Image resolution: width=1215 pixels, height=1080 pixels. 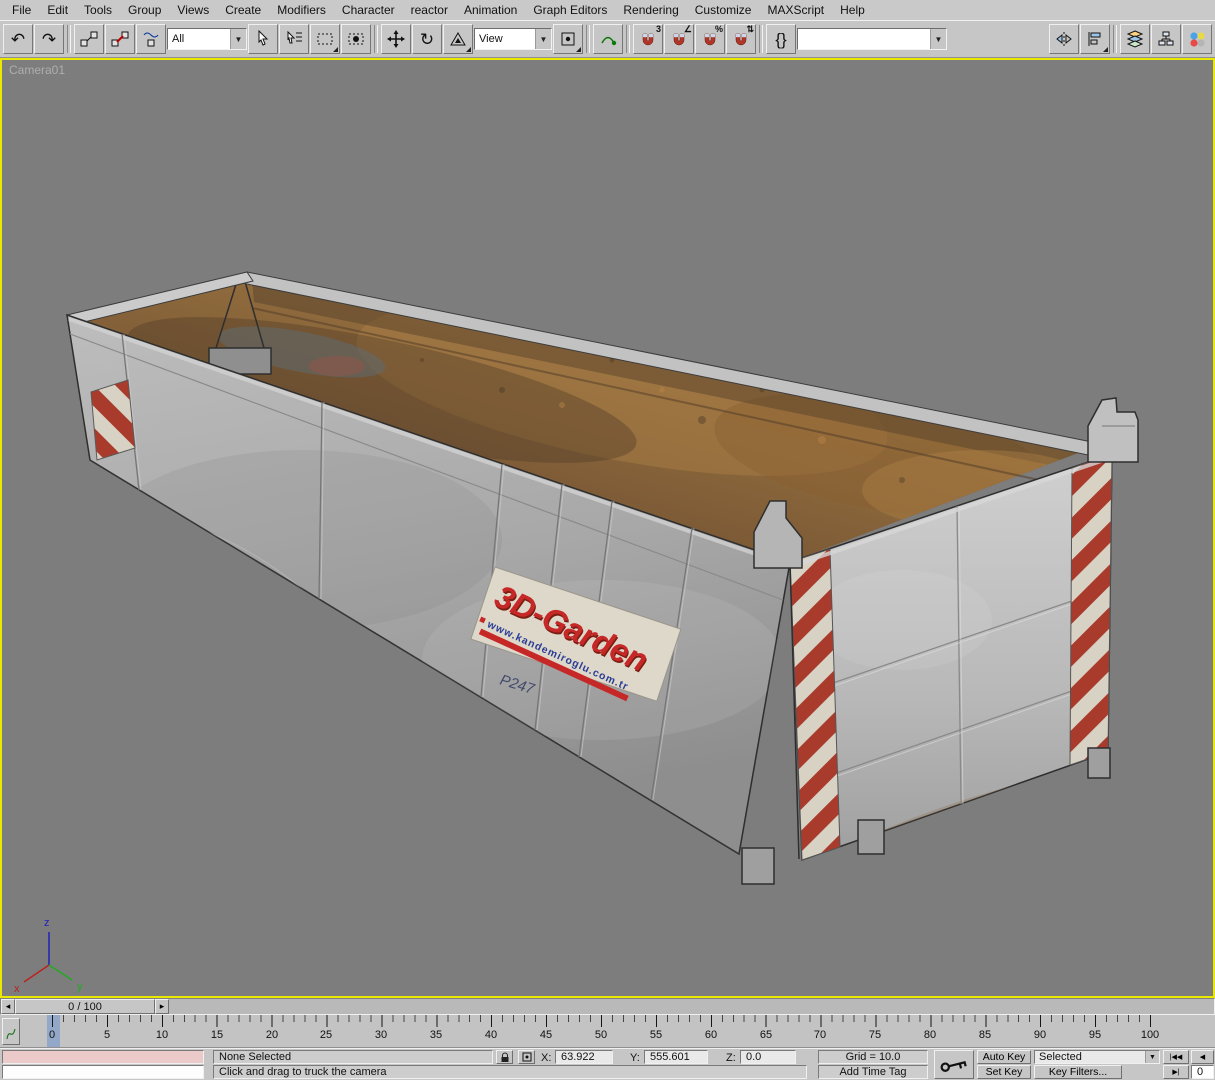 I want to click on maxscript-listener-input, so click(x=103, y=1072).